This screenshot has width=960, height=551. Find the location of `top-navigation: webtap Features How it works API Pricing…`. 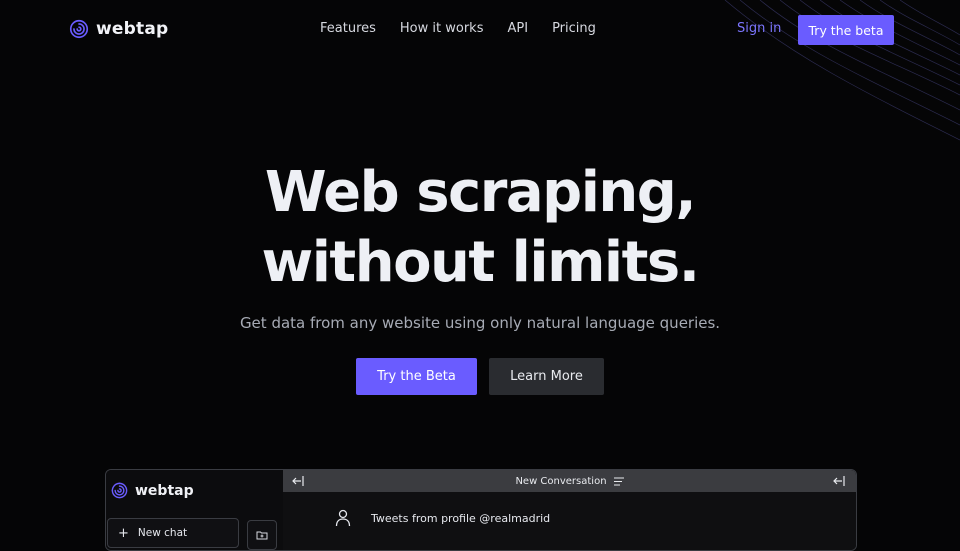

top-navigation: webtap Features How it works API Pricing… is located at coordinates (480, 29).